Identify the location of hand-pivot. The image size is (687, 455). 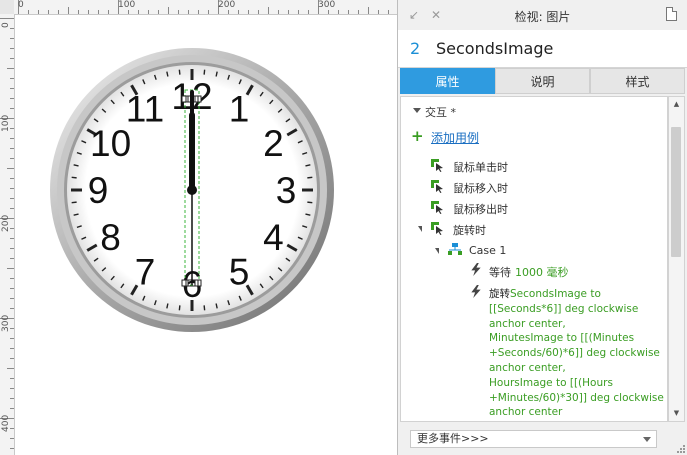
(192, 190).